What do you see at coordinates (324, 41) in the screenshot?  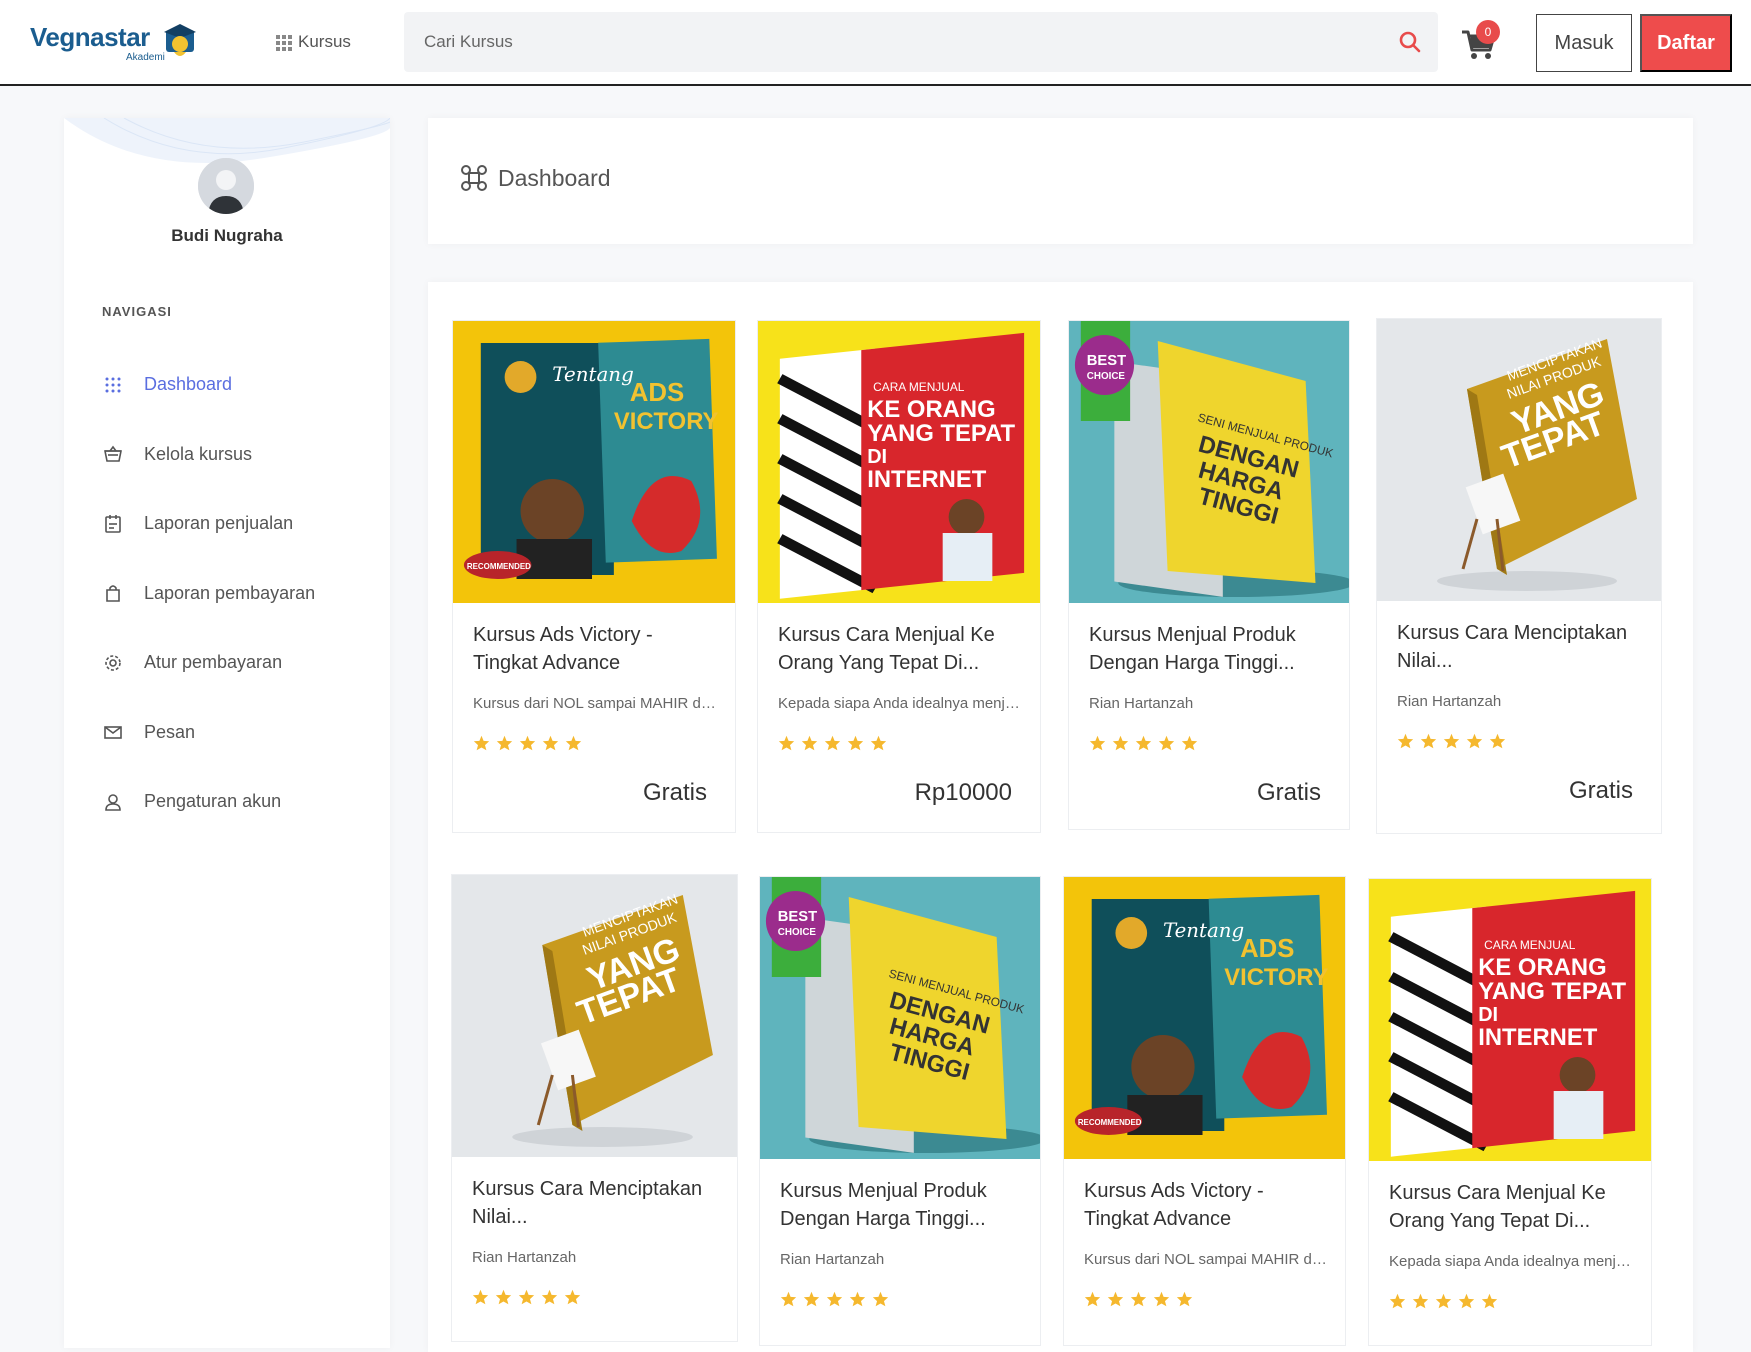 I see `nav-kursus-label: Kursus` at bounding box center [324, 41].